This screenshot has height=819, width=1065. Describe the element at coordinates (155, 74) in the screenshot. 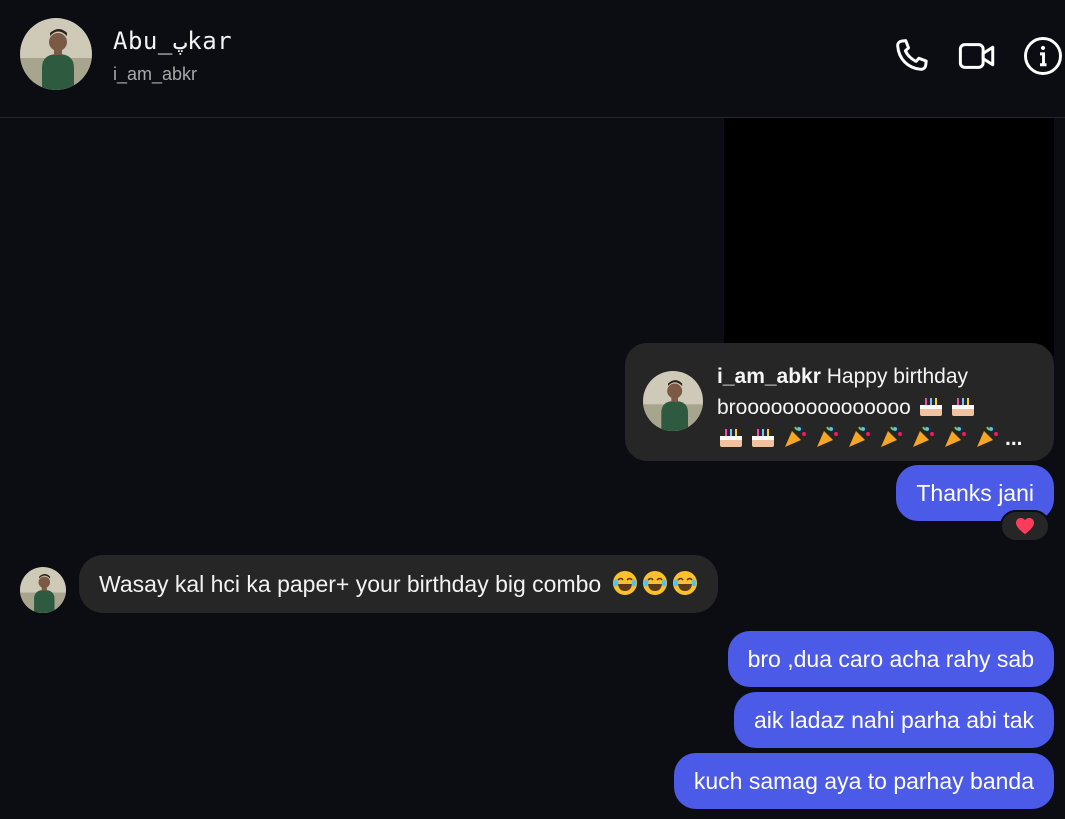

I see `contact-username: i_am_abkr` at that location.